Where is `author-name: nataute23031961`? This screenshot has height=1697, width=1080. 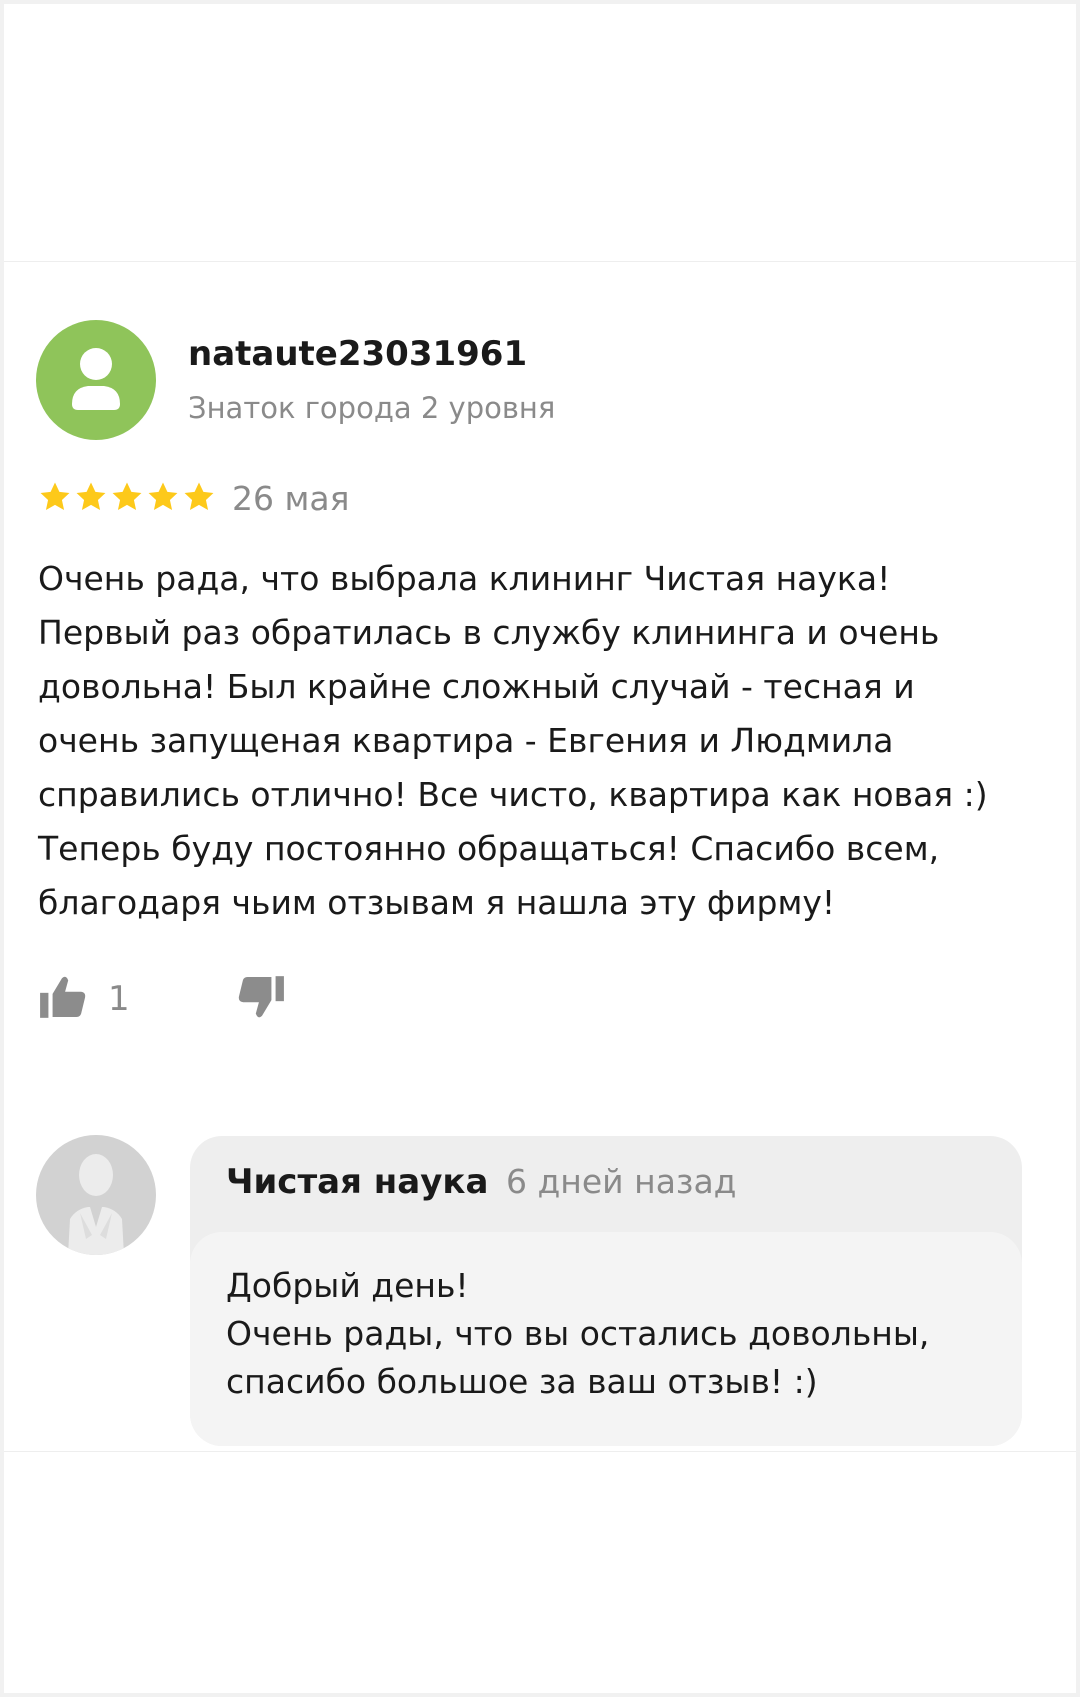
author-name: nataute23031961 is located at coordinates (357, 354).